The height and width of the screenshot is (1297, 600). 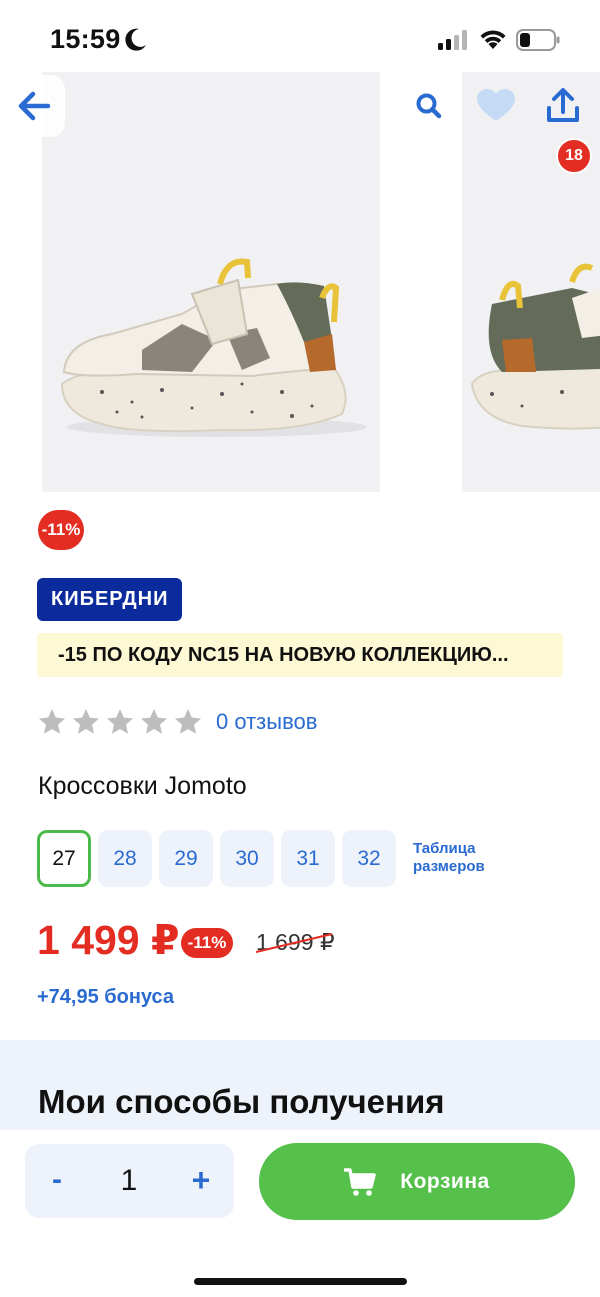 I want to click on size-table-line1: Таблица, so click(x=444, y=848).